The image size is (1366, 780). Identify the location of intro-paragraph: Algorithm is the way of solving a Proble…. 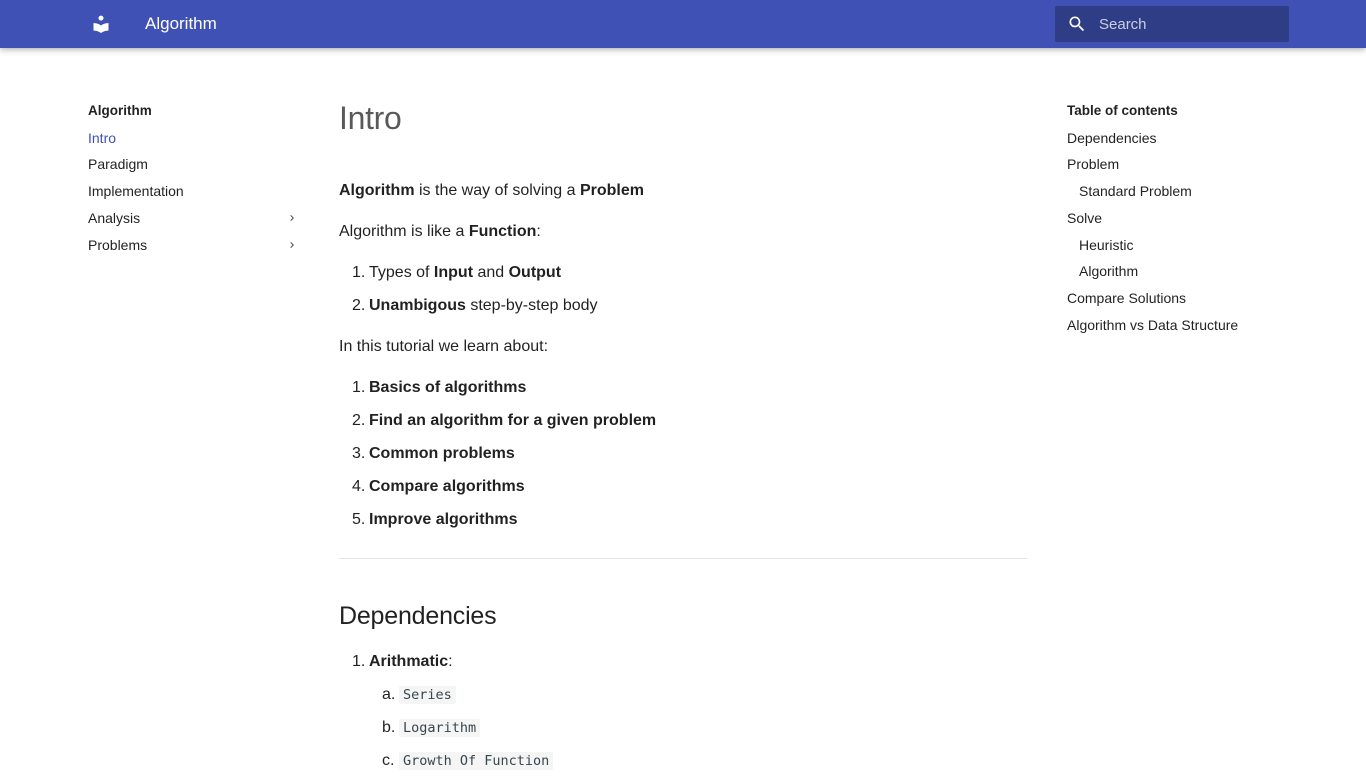
(491, 191).